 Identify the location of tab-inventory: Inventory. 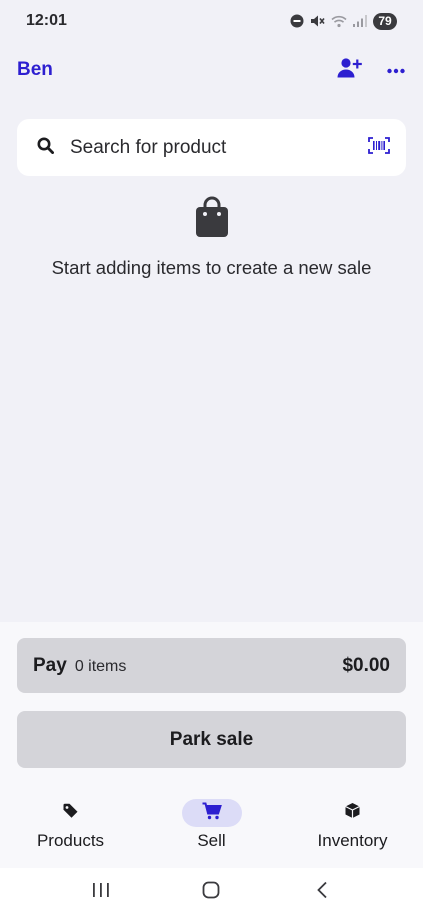
(352, 831).